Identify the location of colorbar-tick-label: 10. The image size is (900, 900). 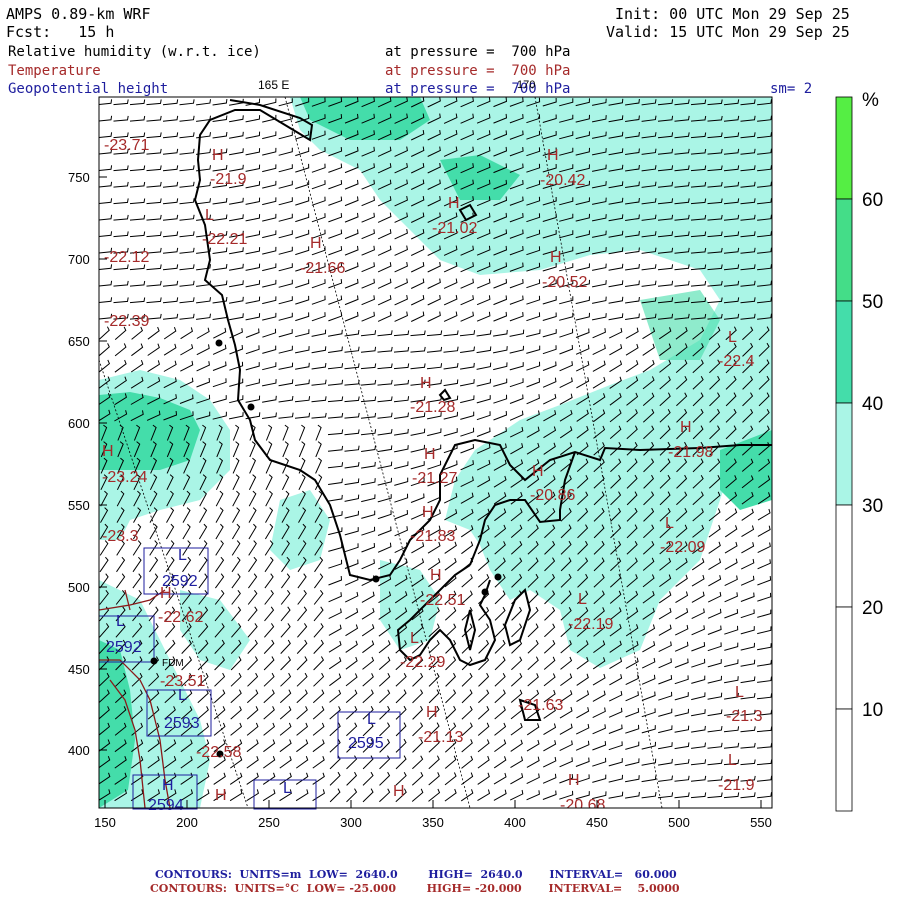
(872, 710).